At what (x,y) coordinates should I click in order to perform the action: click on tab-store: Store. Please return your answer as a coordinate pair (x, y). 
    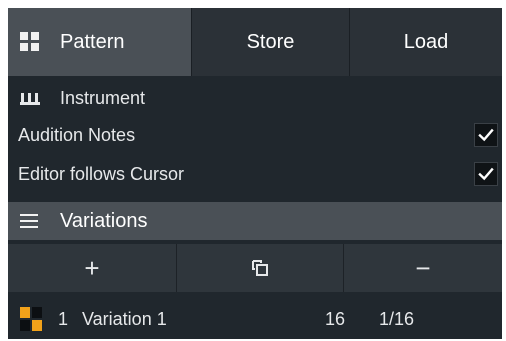
    Looking at the image, I should click on (270, 42).